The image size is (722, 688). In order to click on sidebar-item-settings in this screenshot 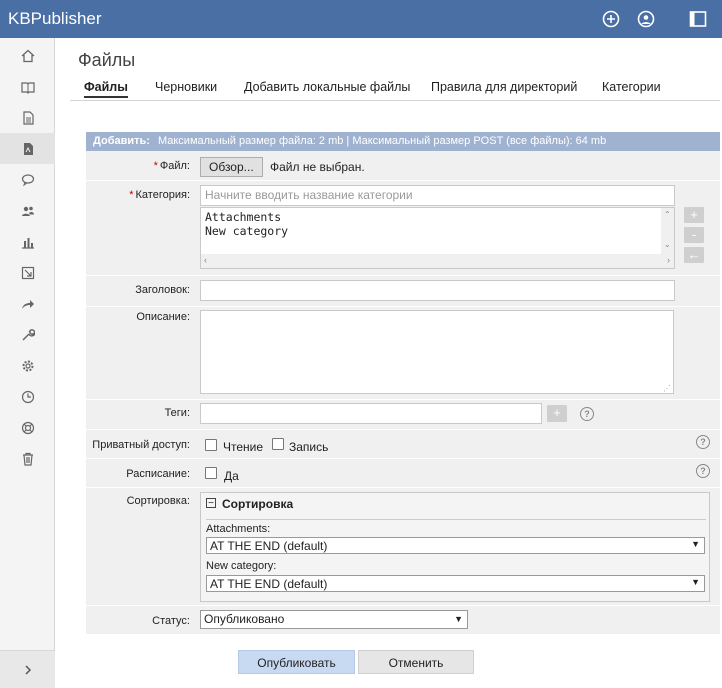, I will do `click(27, 365)`.